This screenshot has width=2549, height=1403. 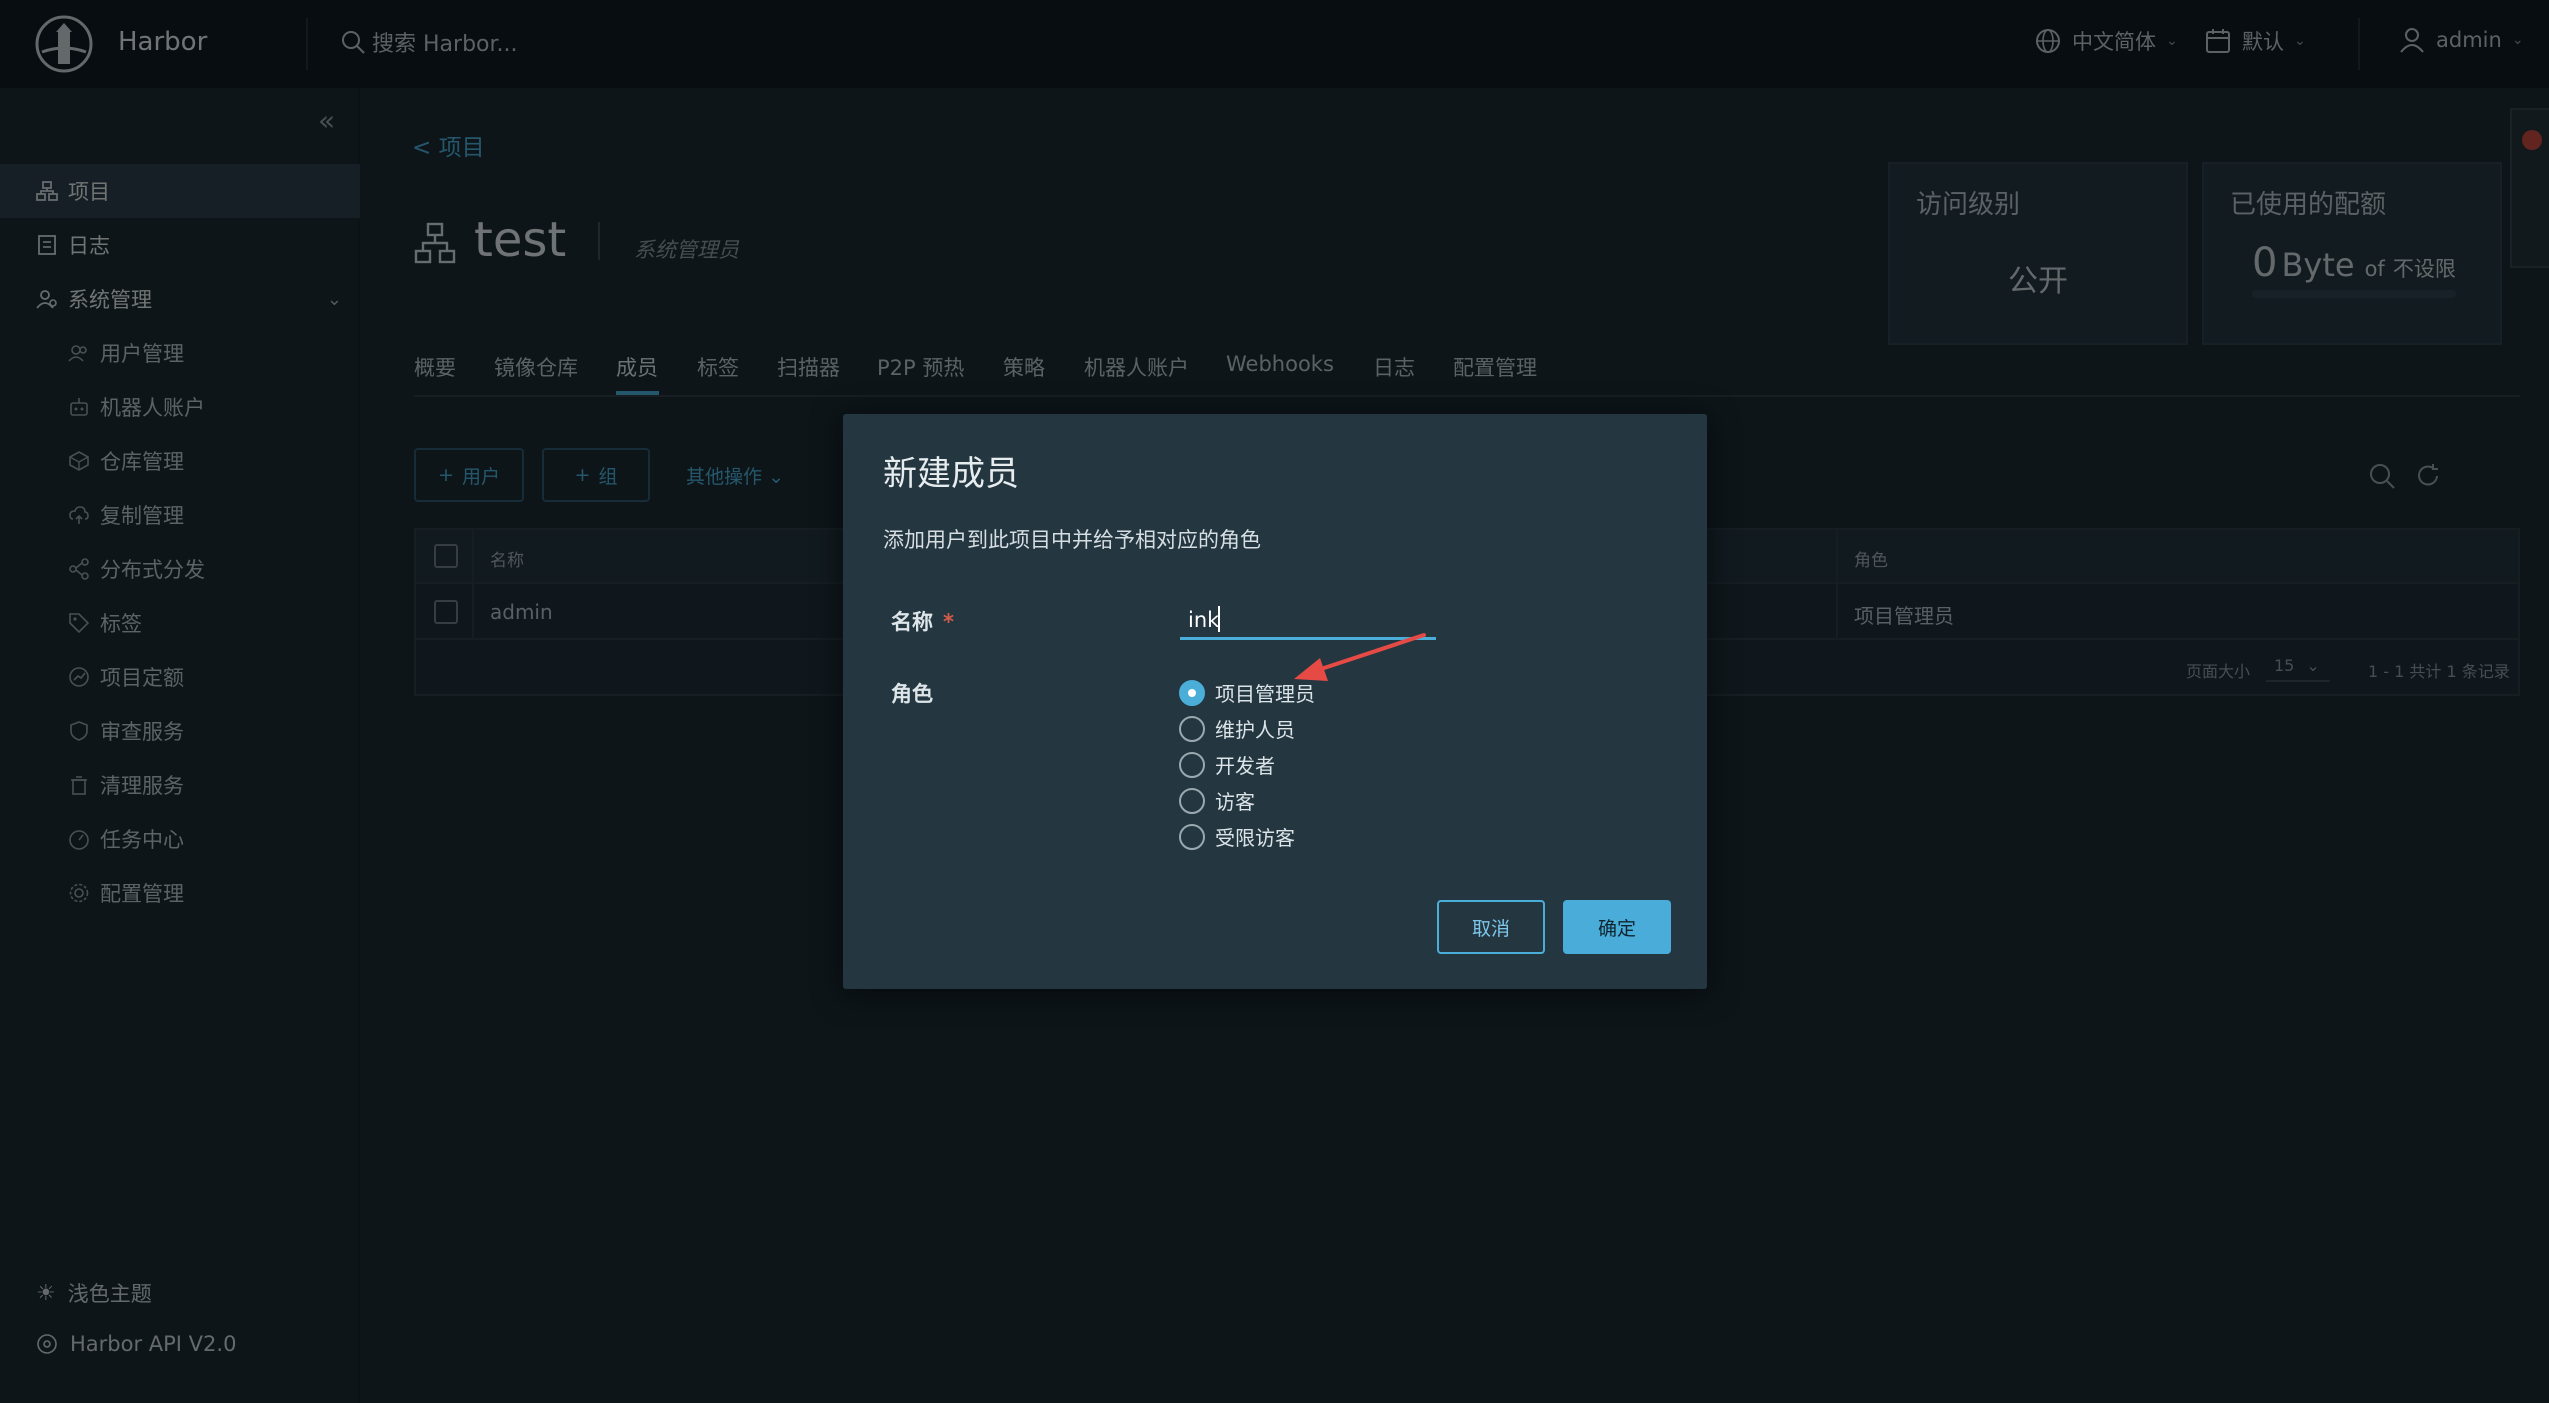 I want to click on role-option-developer: 开发者, so click(x=1227, y=764).